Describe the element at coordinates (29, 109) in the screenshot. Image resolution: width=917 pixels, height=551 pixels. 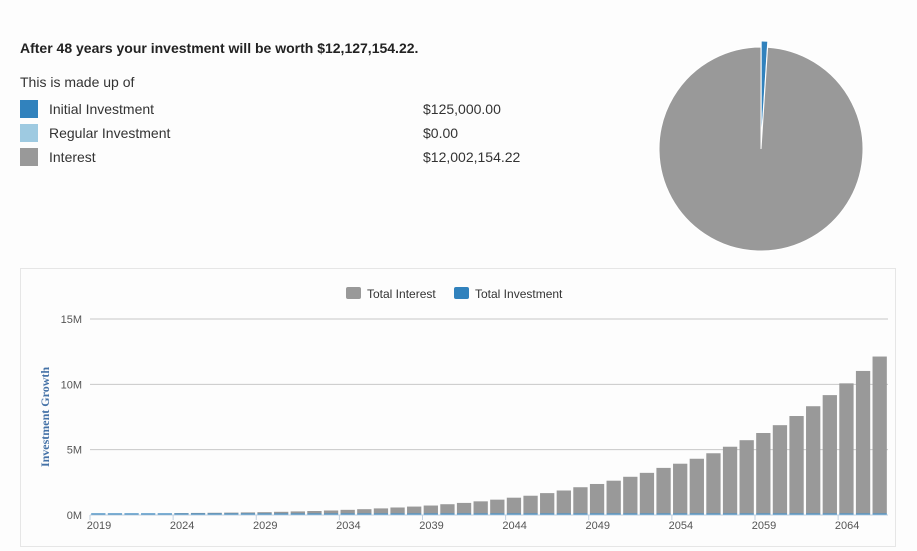
I see `initial-investment-swatch` at that location.